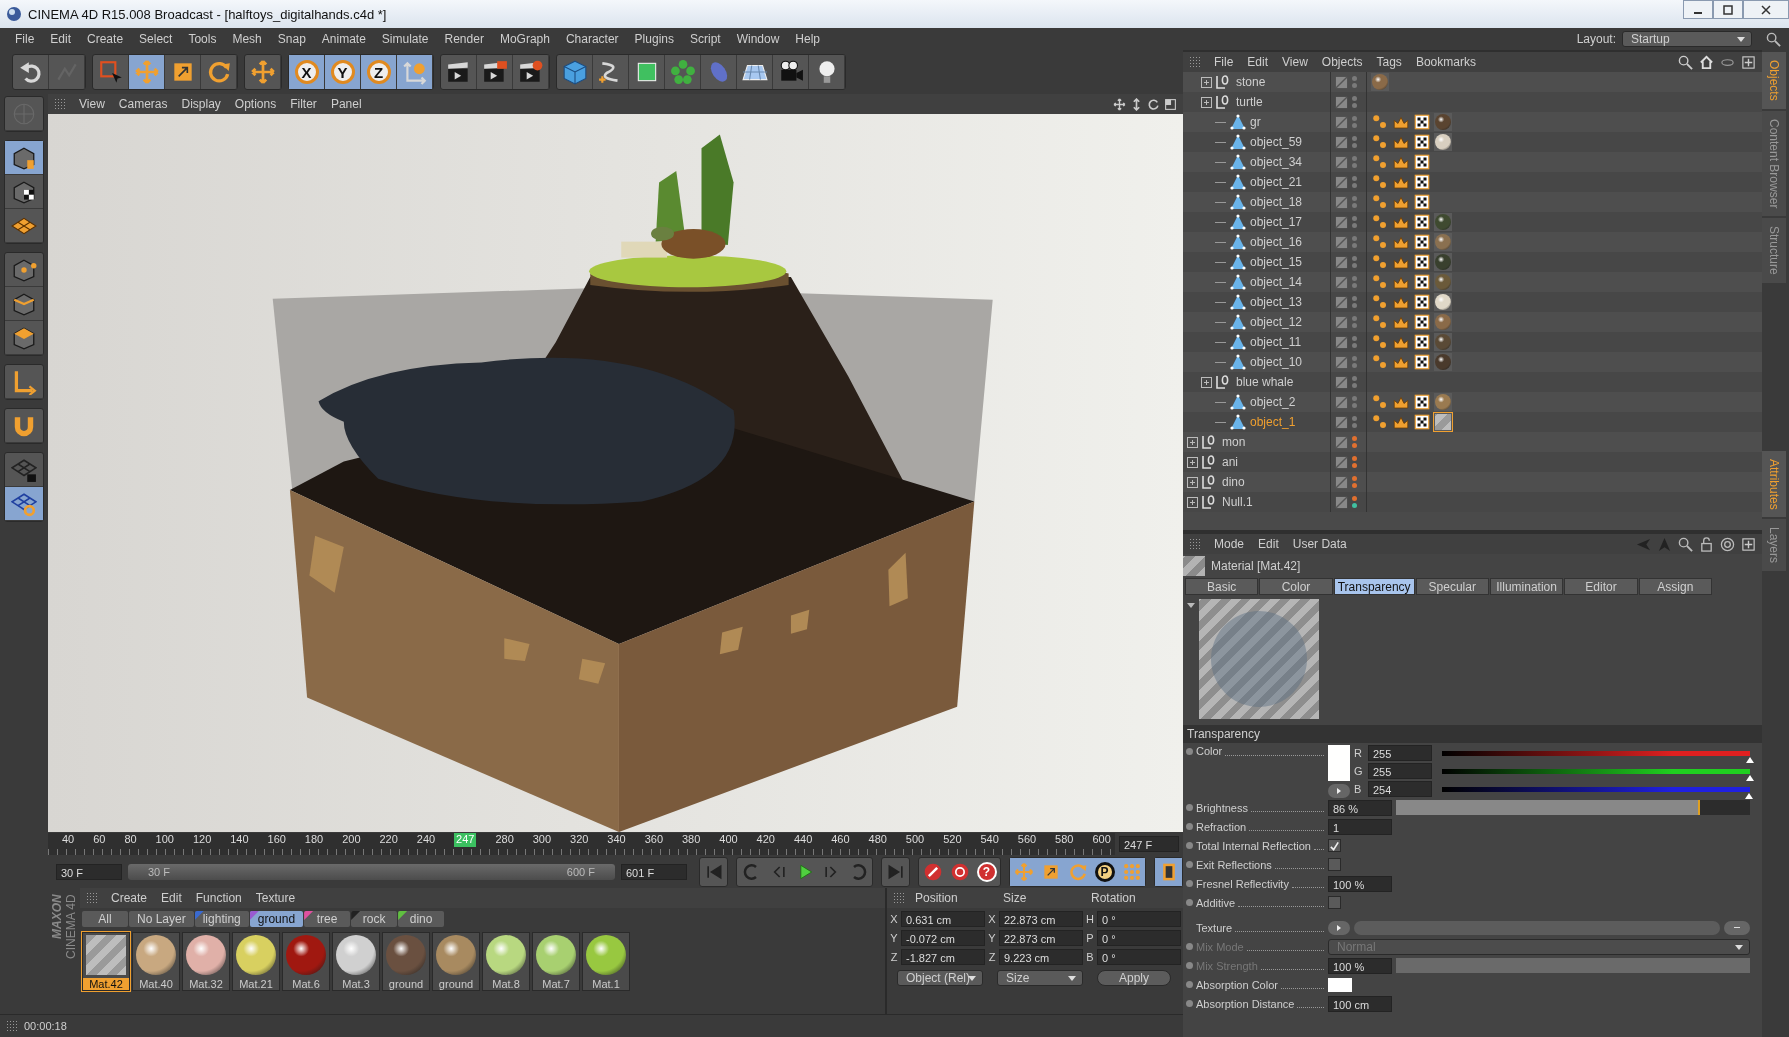  What do you see at coordinates (592, 39) in the screenshot?
I see `menu-item: Character` at bounding box center [592, 39].